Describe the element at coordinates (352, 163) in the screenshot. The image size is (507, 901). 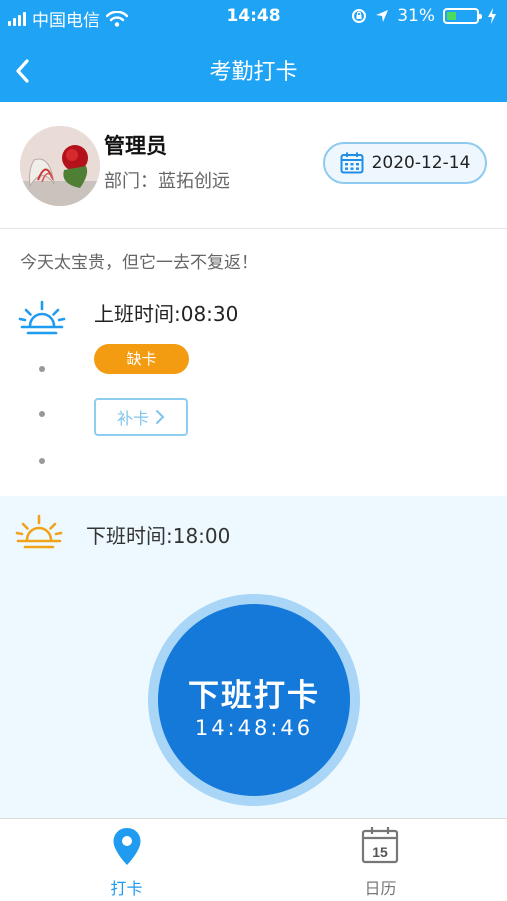
I see `calendar-icon` at that location.